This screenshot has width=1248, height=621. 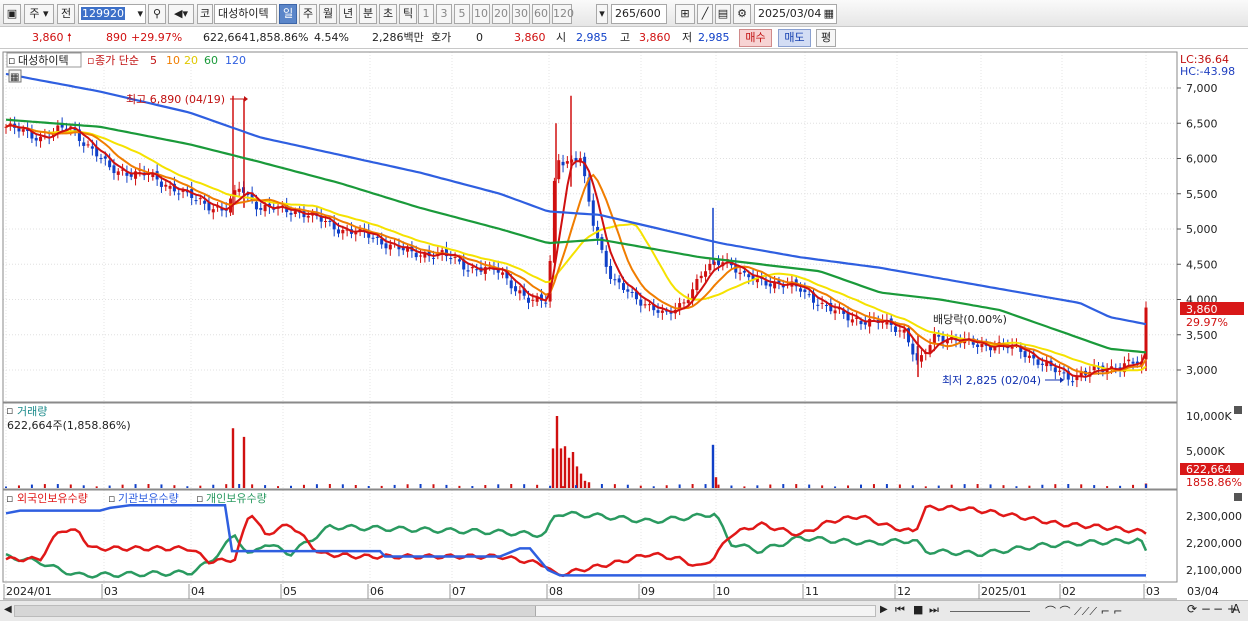 What do you see at coordinates (377, 591) in the screenshot?
I see `x-axis-label: 06` at bounding box center [377, 591].